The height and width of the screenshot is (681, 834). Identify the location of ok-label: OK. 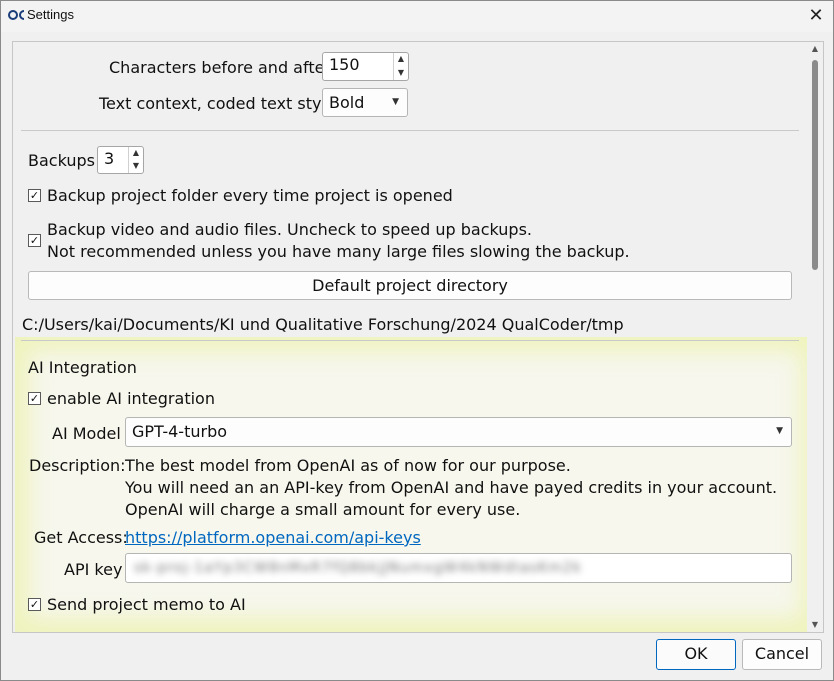
(696, 653).